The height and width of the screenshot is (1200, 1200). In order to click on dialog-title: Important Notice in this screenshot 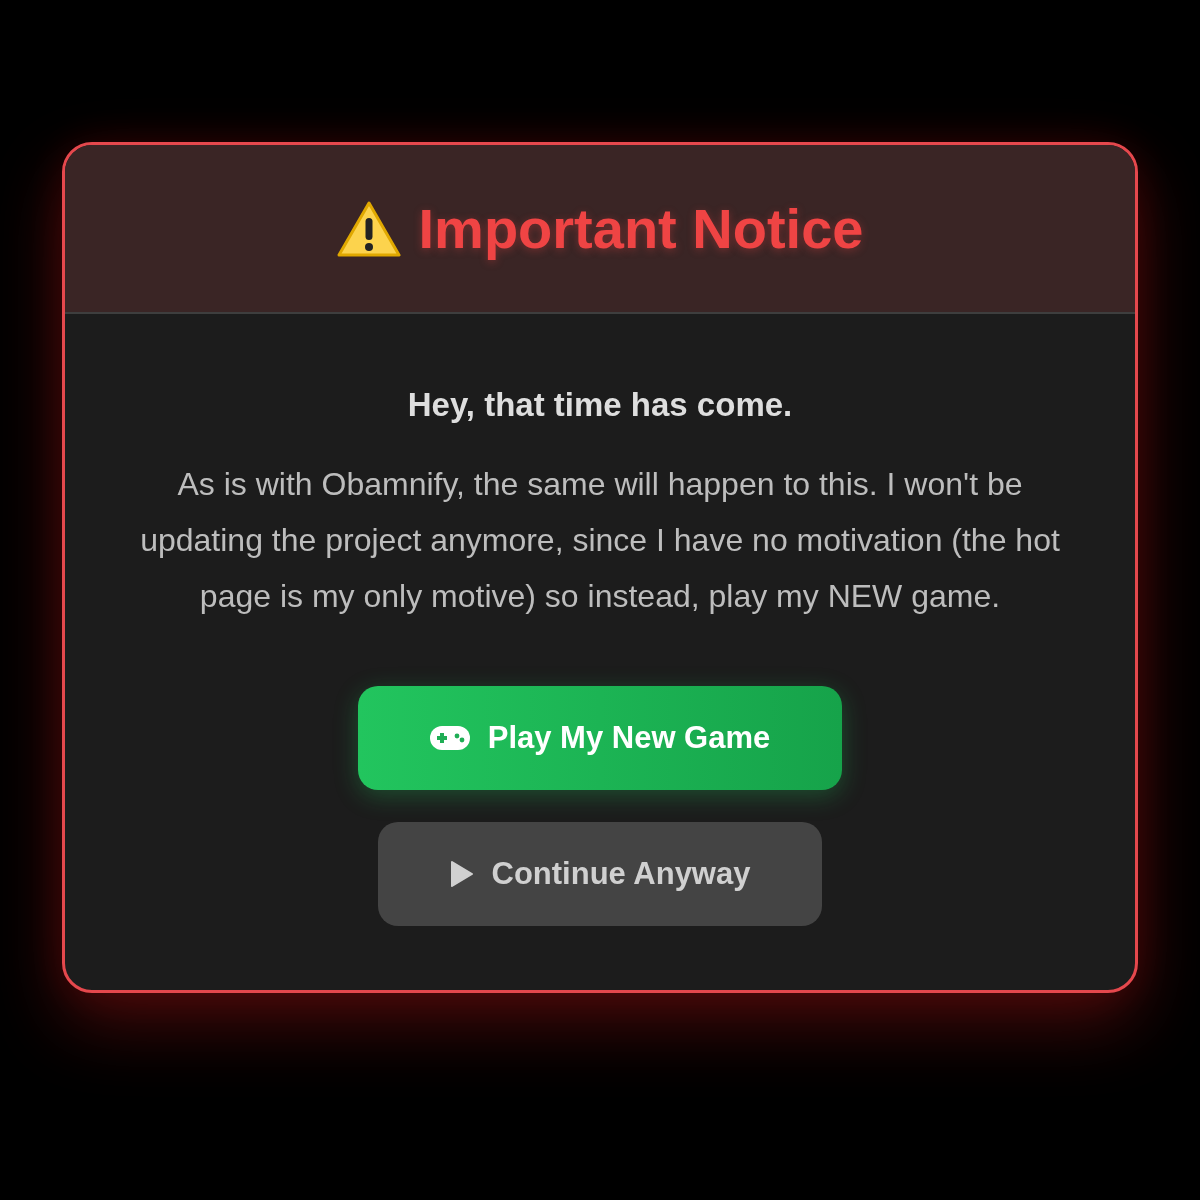, I will do `click(641, 228)`.